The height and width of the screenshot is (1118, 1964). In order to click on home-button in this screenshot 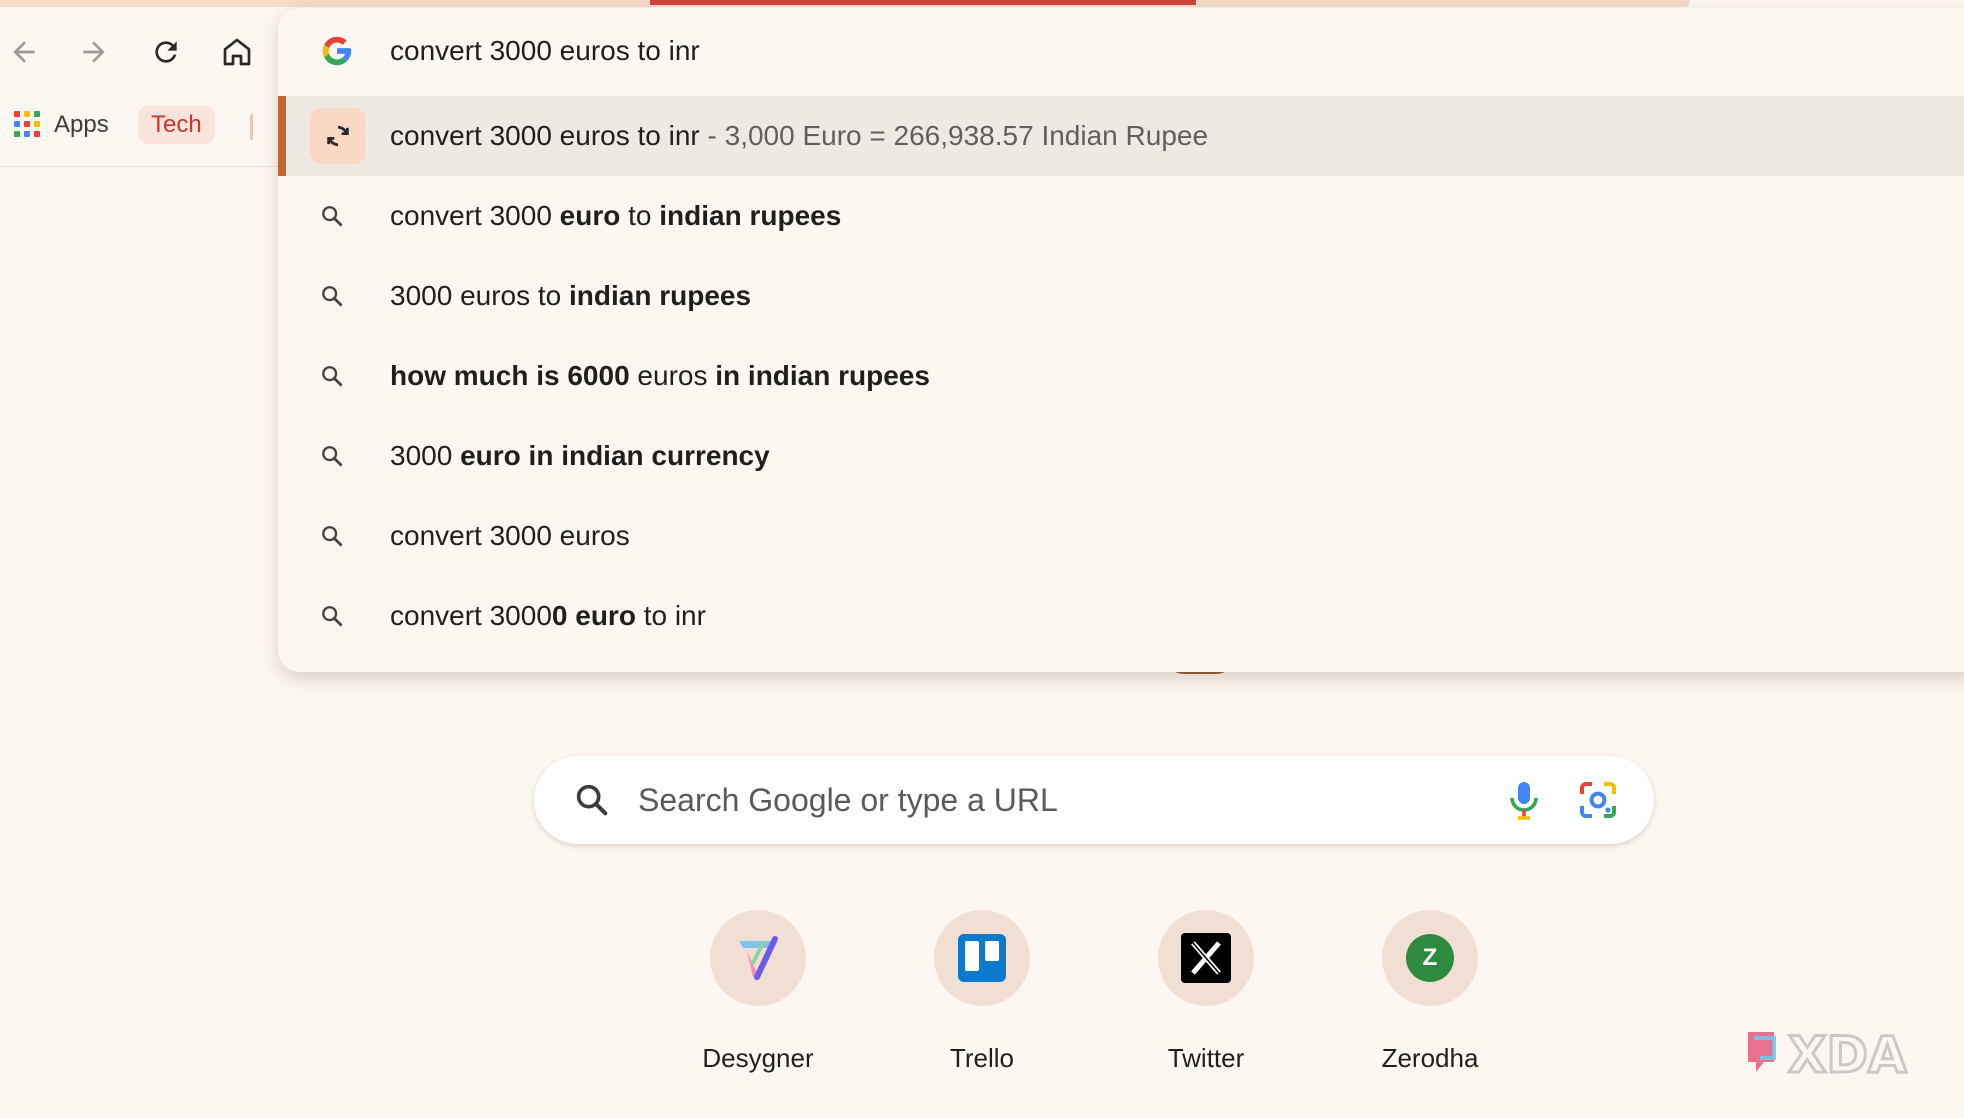, I will do `click(237, 52)`.